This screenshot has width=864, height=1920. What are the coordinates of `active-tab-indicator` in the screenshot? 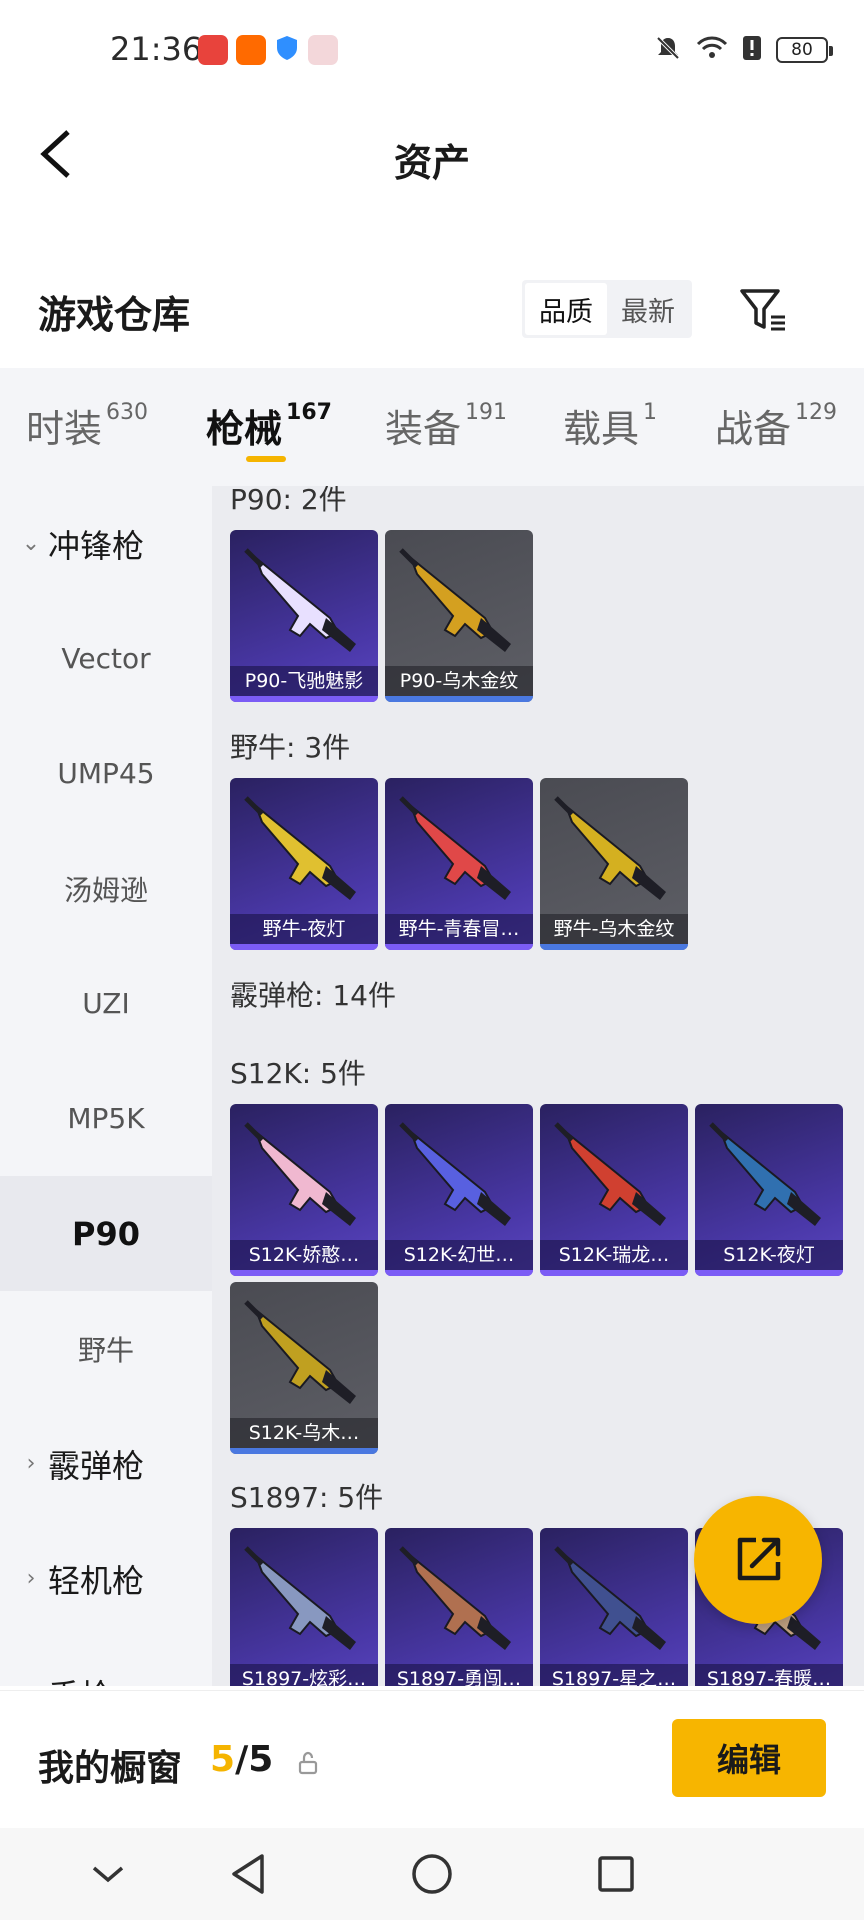 It's located at (266, 459).